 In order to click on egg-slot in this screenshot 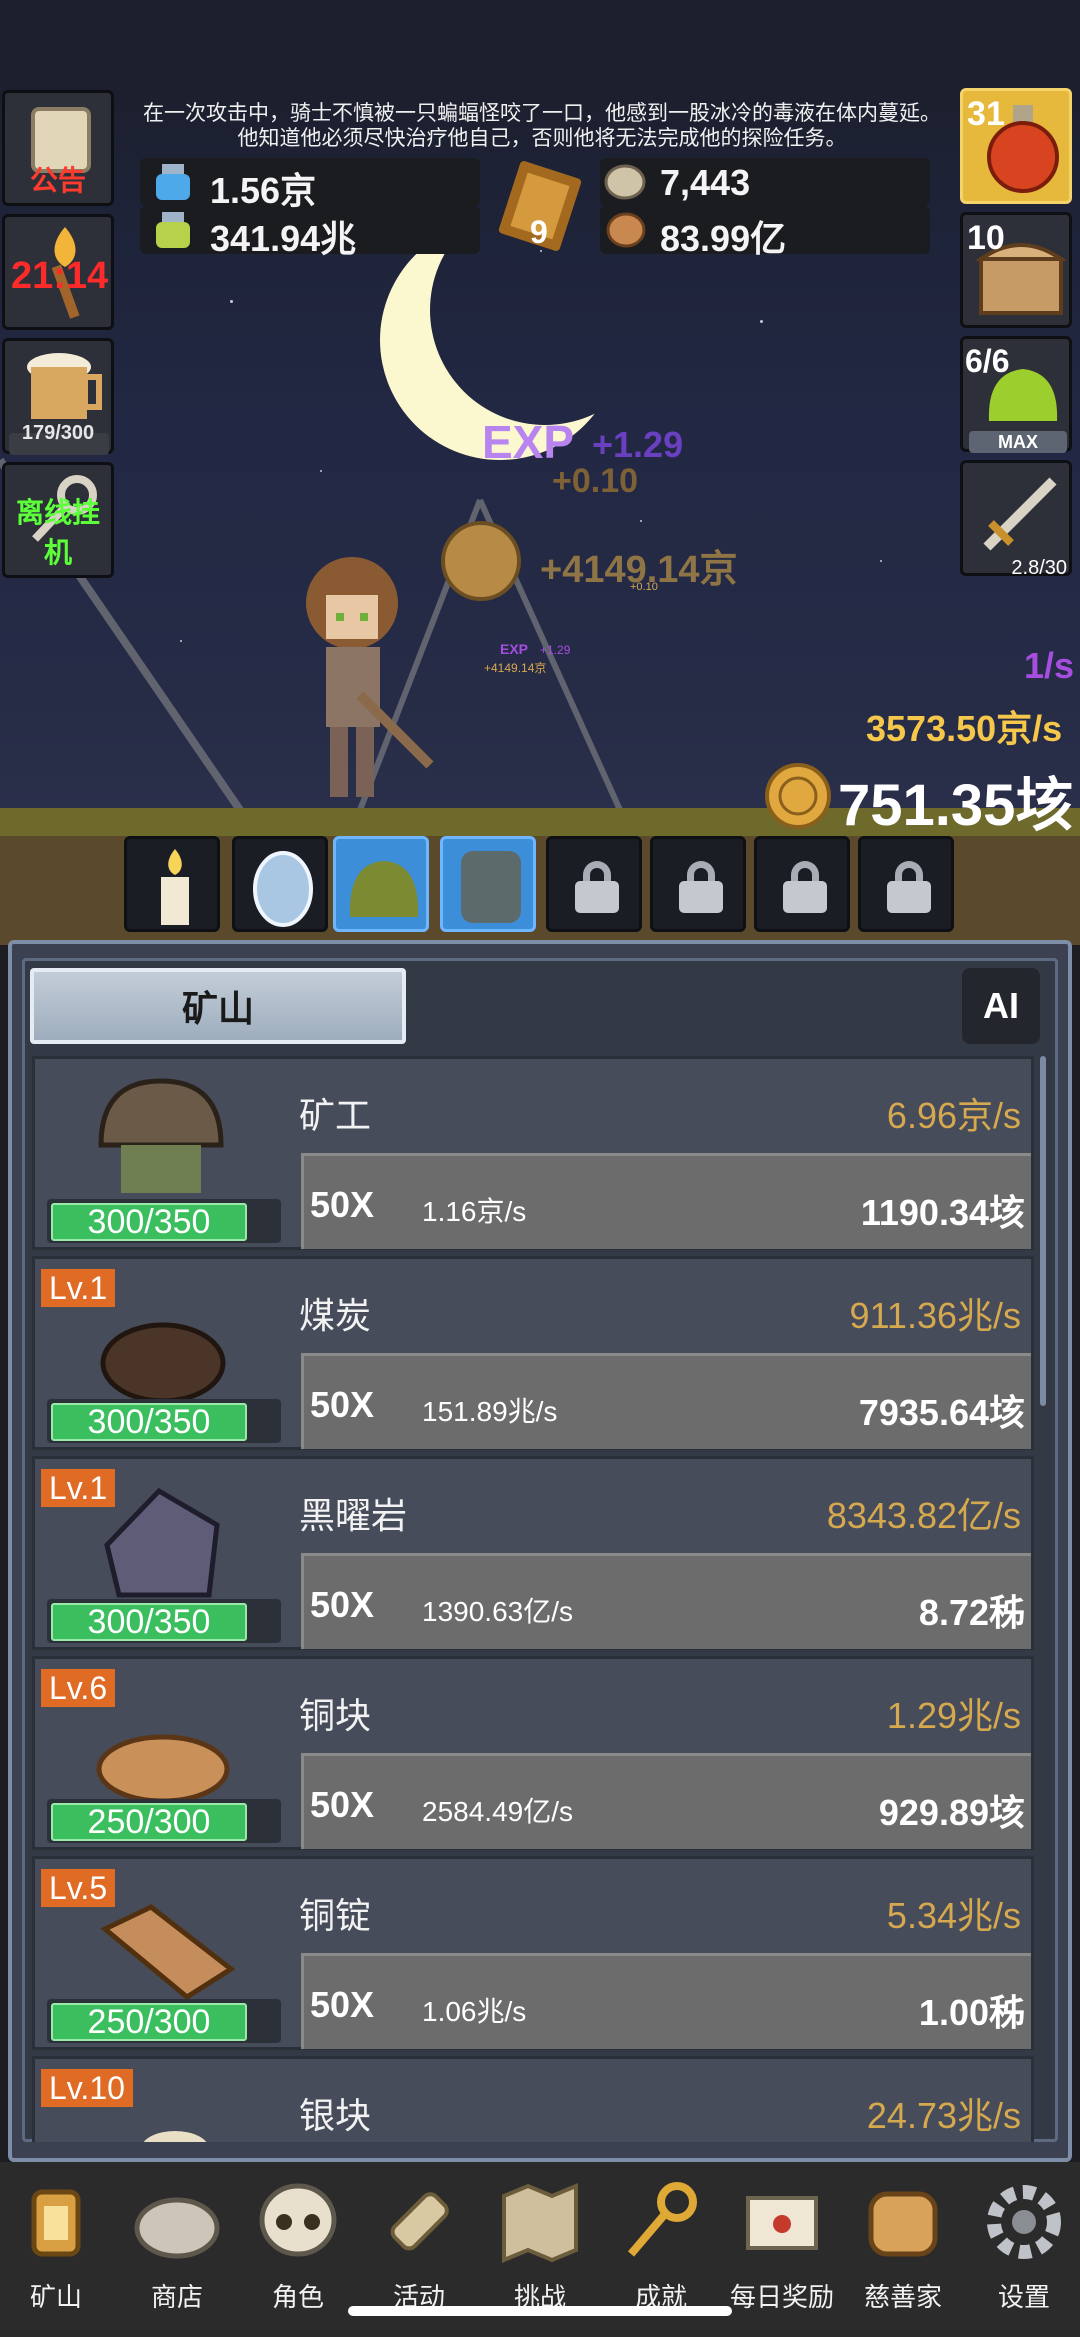, I will do `click(280, 884)`.